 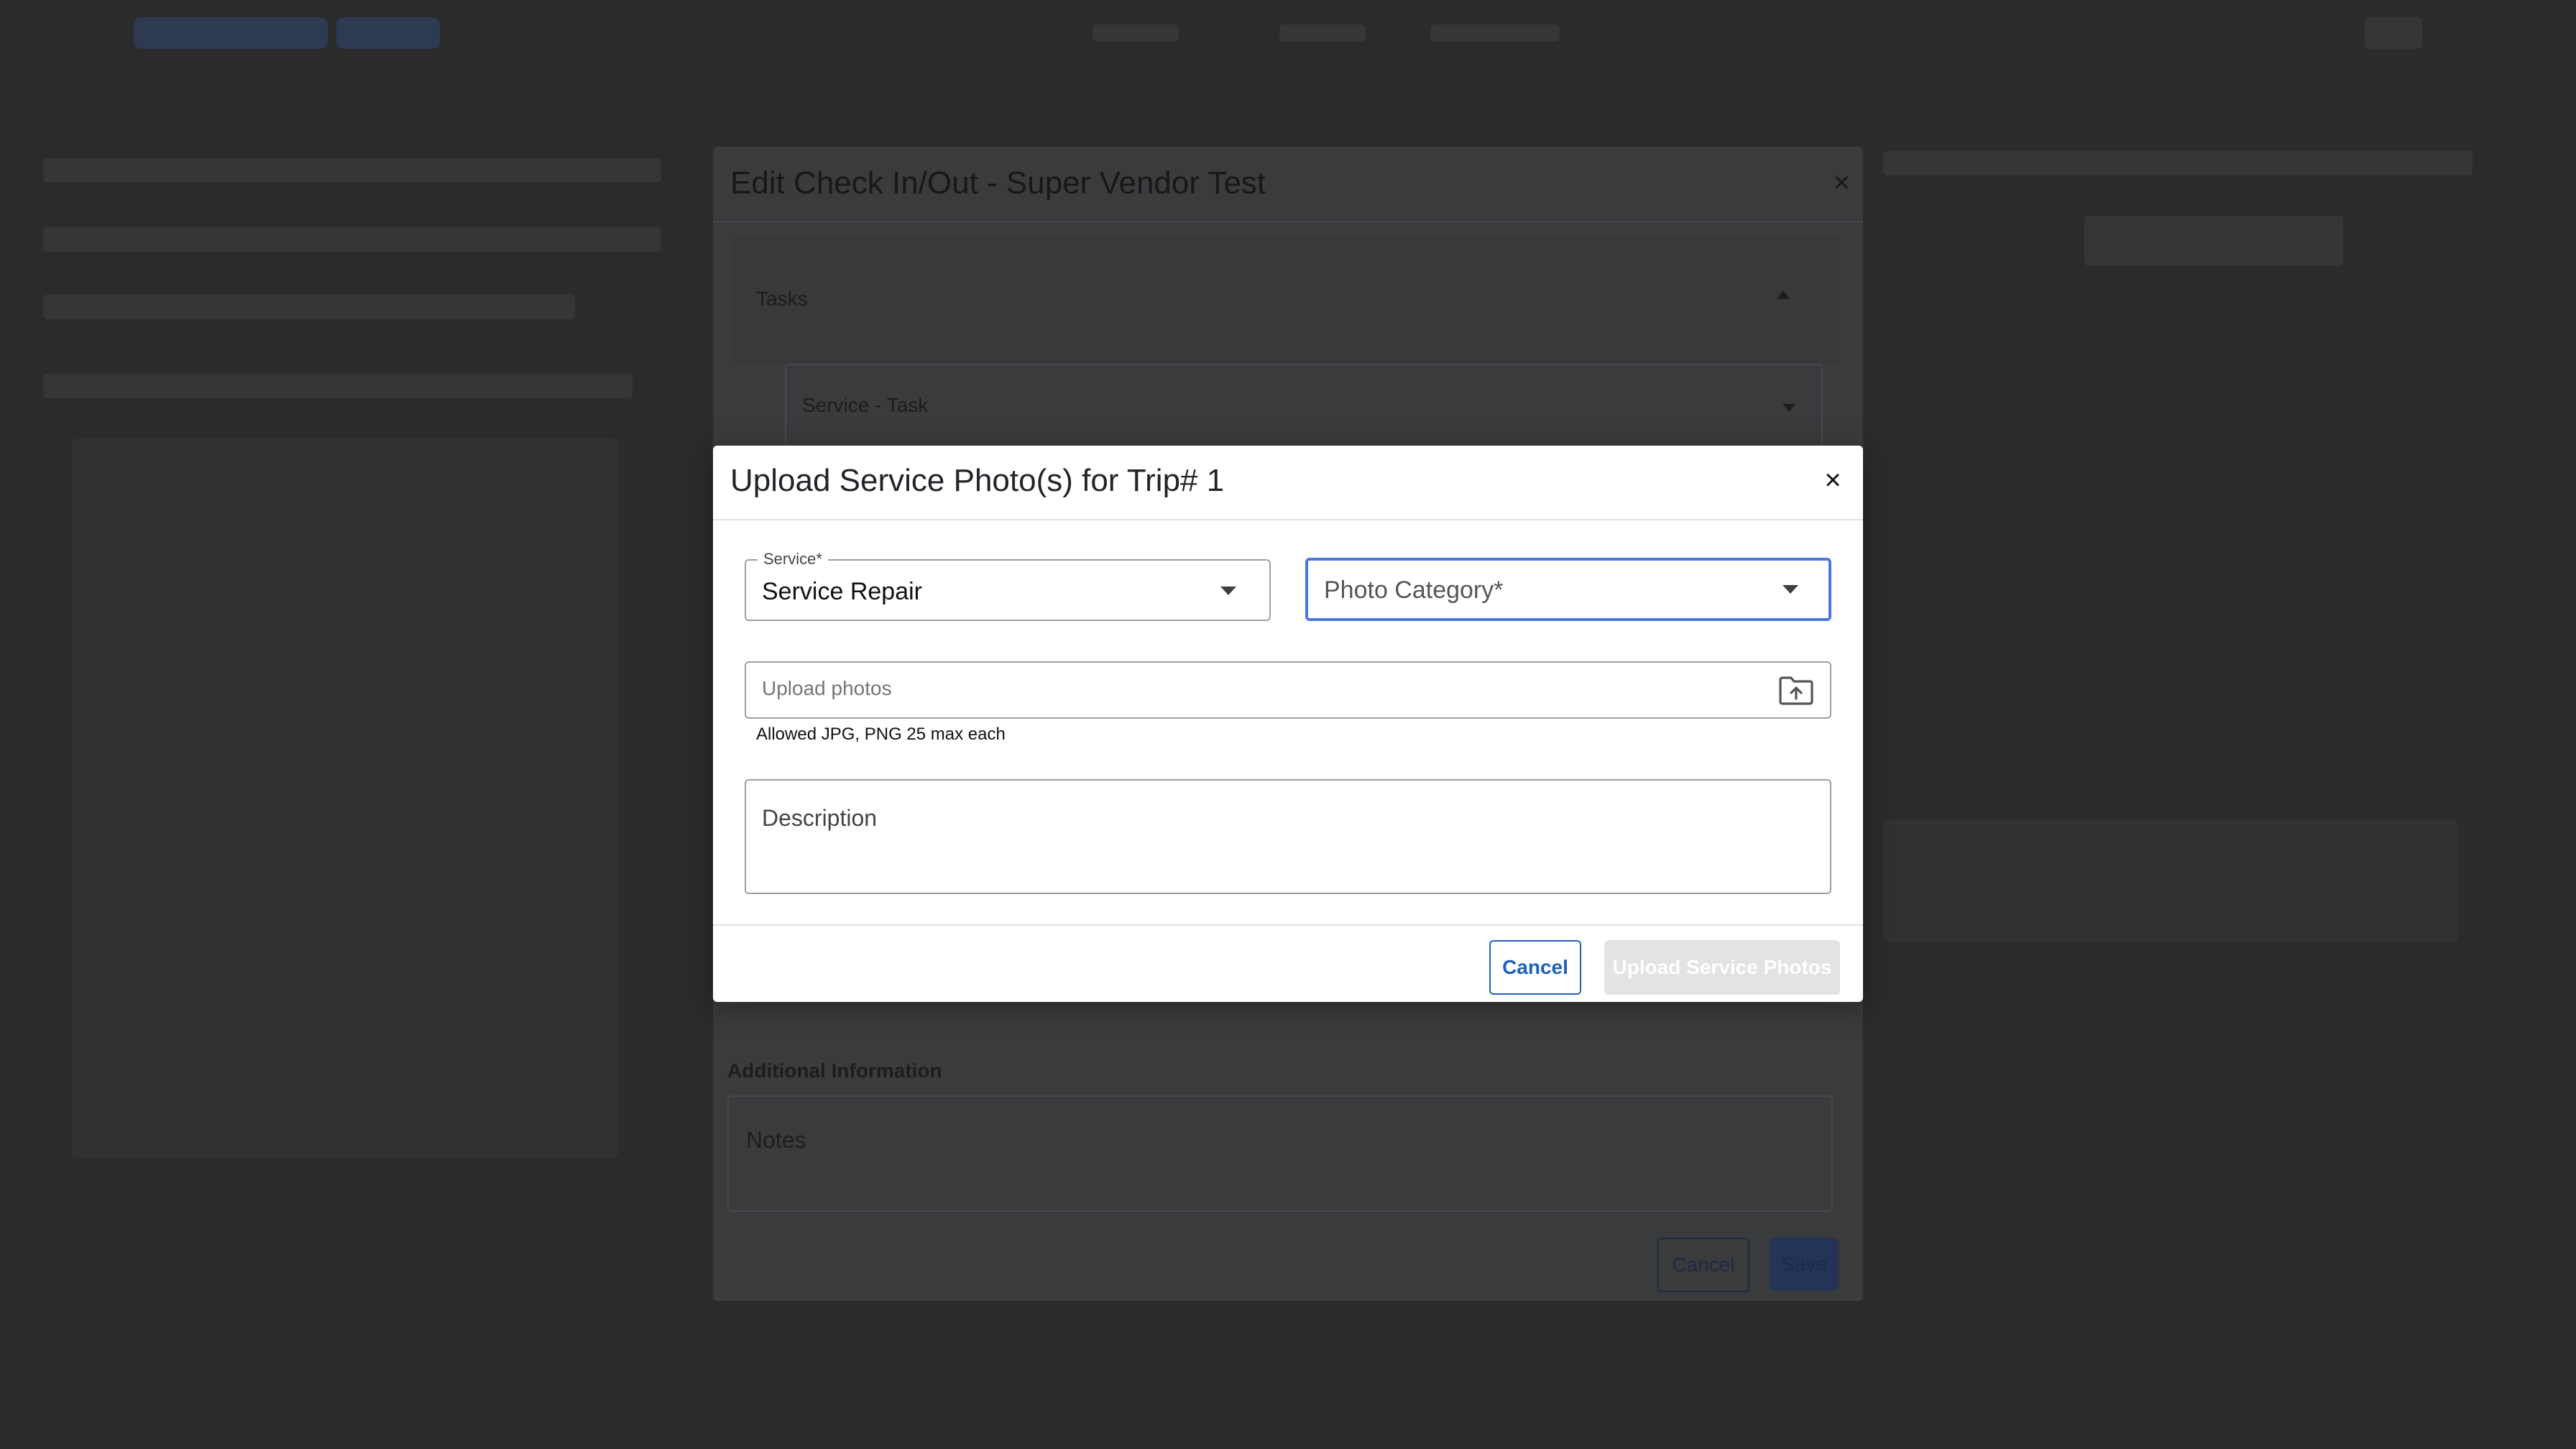 What do you see at coordinates (1288, 185) in the screenshot?
I see `edit-modal-header: Edit Check In/Out - Super Vendor Test ×` at bounding box center [1288, 185].